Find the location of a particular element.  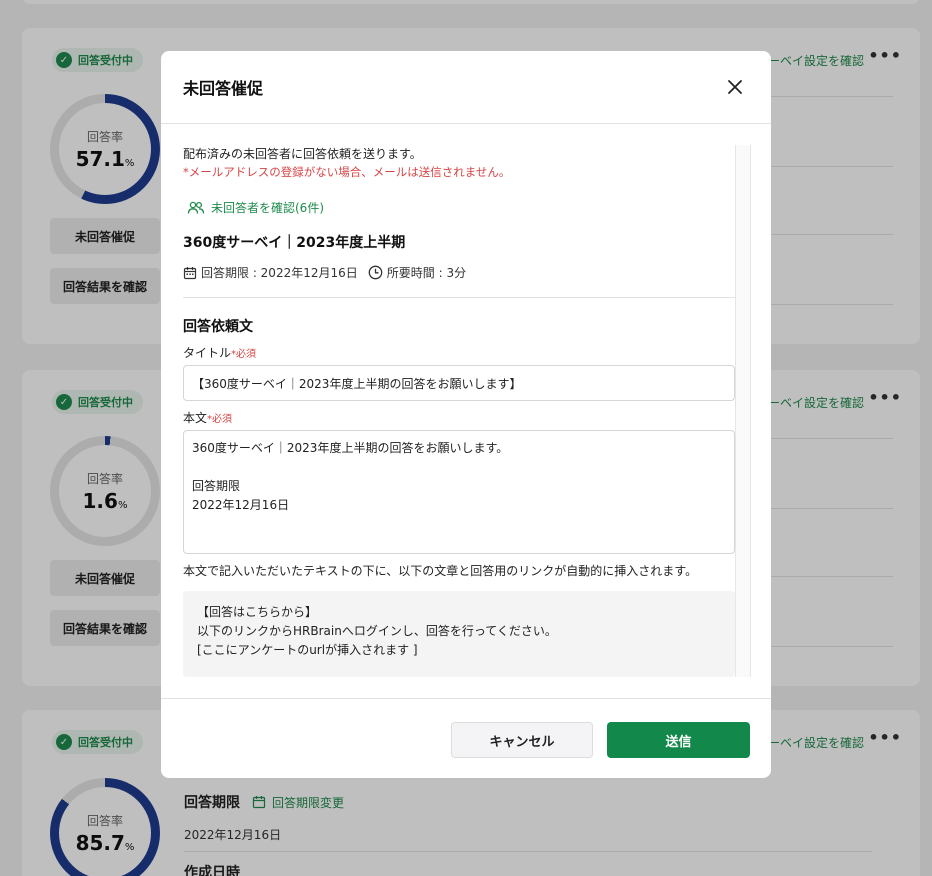

survey-meta: 回答期限 : 2022年12月16日 所要時間 : 3分 is located at coordinates (459, 272).